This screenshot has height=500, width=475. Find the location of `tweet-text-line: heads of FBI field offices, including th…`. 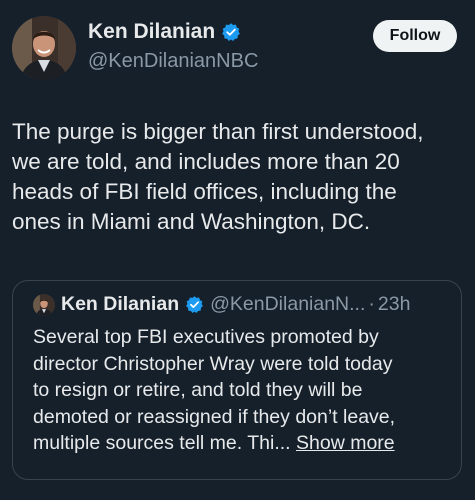

tweet-text-line: heads of FBI field offices, including th… is located at coordinates (204, 191).